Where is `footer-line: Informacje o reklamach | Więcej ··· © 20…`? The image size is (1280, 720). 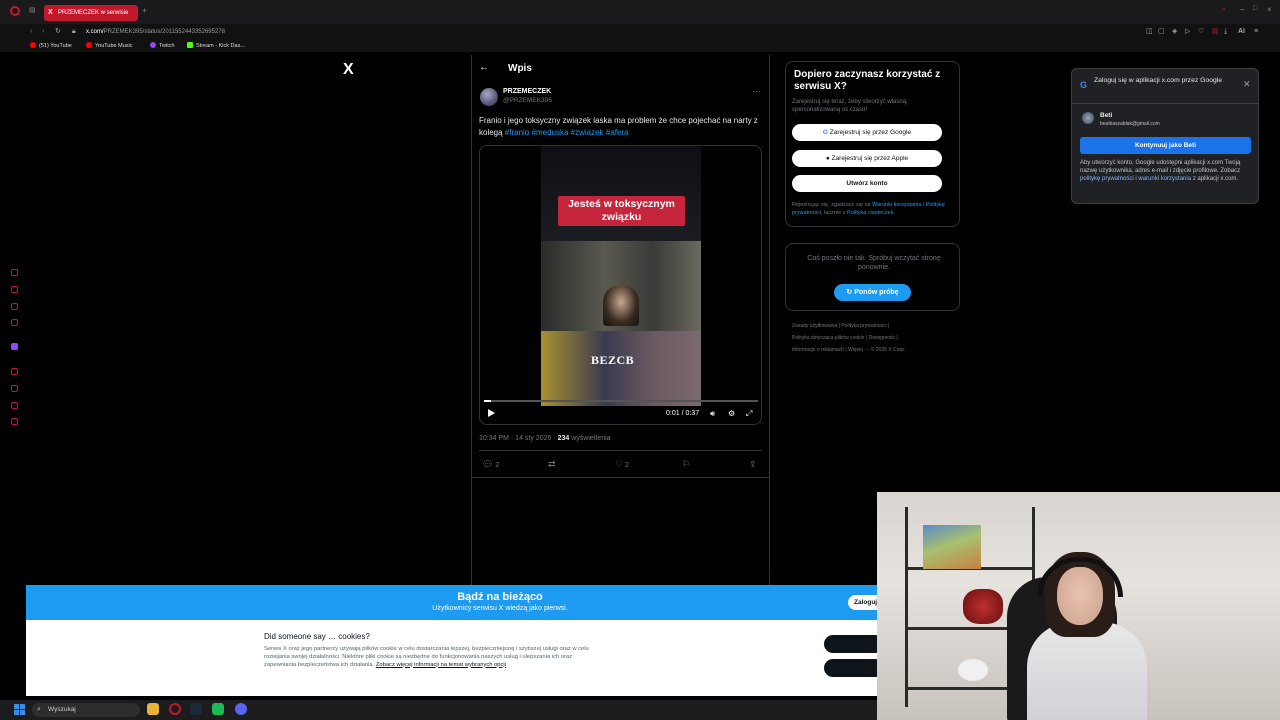
footer-line: Informacje o reklamach | Więcej ··· © 20… is located at coordinates (872, 350).